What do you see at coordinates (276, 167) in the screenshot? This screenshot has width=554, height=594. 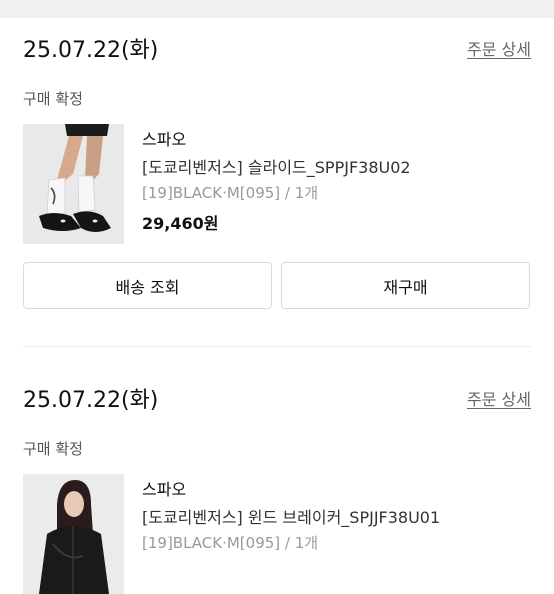 I see `product-name: [도쿄리벤저스] 슬라이드_SPPJF38U02` at bounding box center [276, 167].